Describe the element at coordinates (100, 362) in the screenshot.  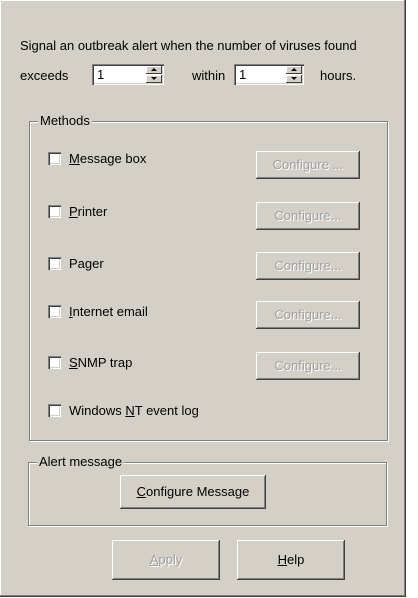
I see `snmp-trap-label: SNMP trap` at that location.